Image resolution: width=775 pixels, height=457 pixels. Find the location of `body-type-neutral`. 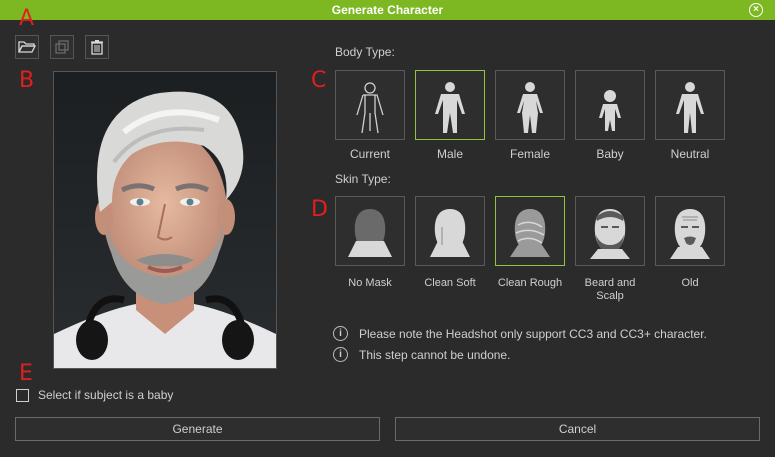

body-type-neutral is located at coordinates (690, 105).